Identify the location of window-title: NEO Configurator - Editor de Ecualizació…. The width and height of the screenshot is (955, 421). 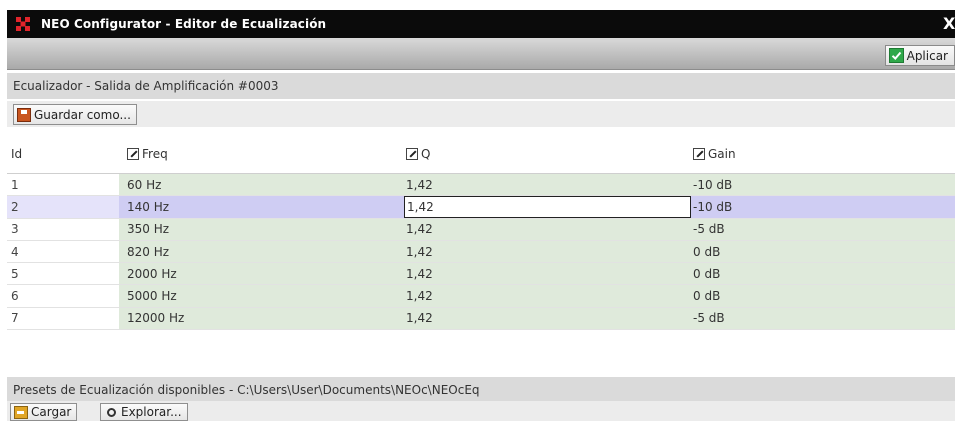
(184, 24).